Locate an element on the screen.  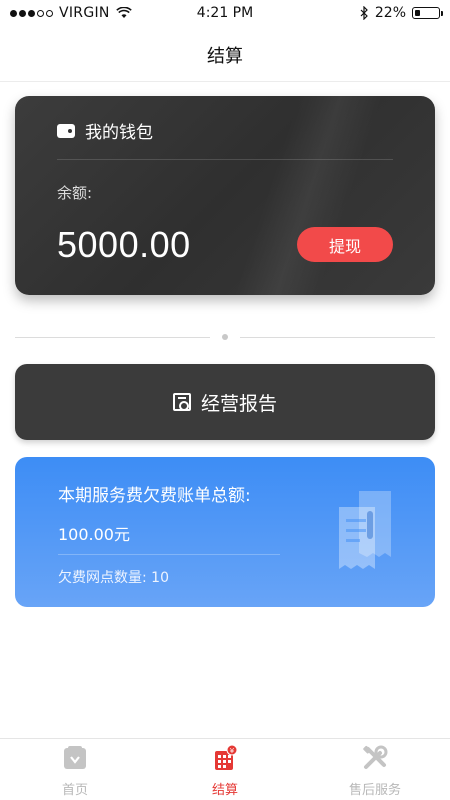
tab-settlement-label: 结算 is located at coordinates (224, 790).